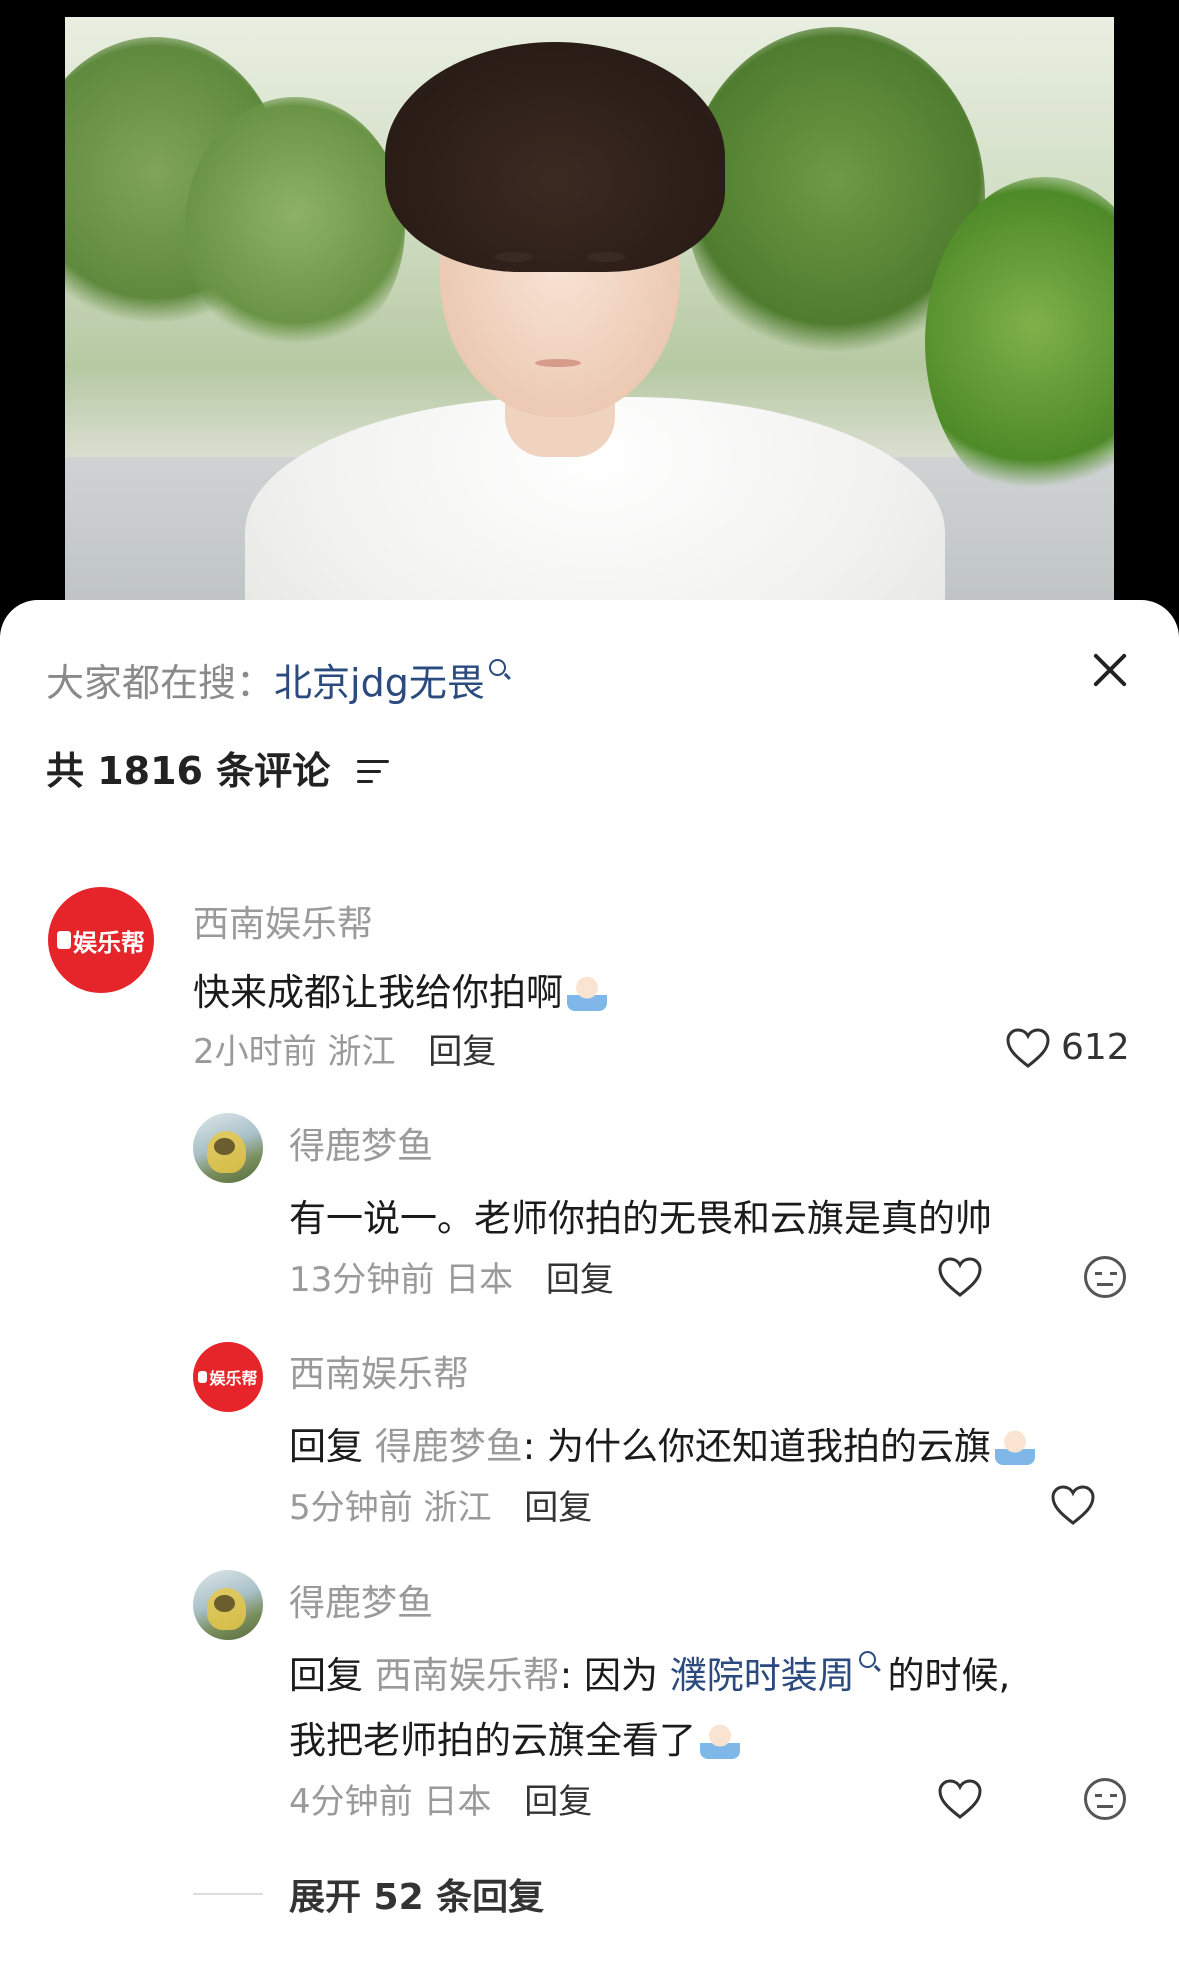  I want to click on comment-body: 我把老师拍的云旗全看了, so click(492, 1740).